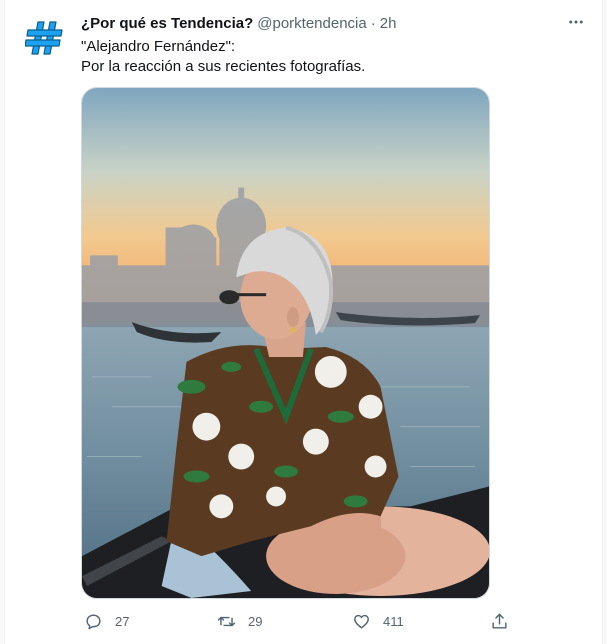 Image resolution: width=607 pixels, height=644 pixels. I want to click on like-count: 411, so click(393, 621).